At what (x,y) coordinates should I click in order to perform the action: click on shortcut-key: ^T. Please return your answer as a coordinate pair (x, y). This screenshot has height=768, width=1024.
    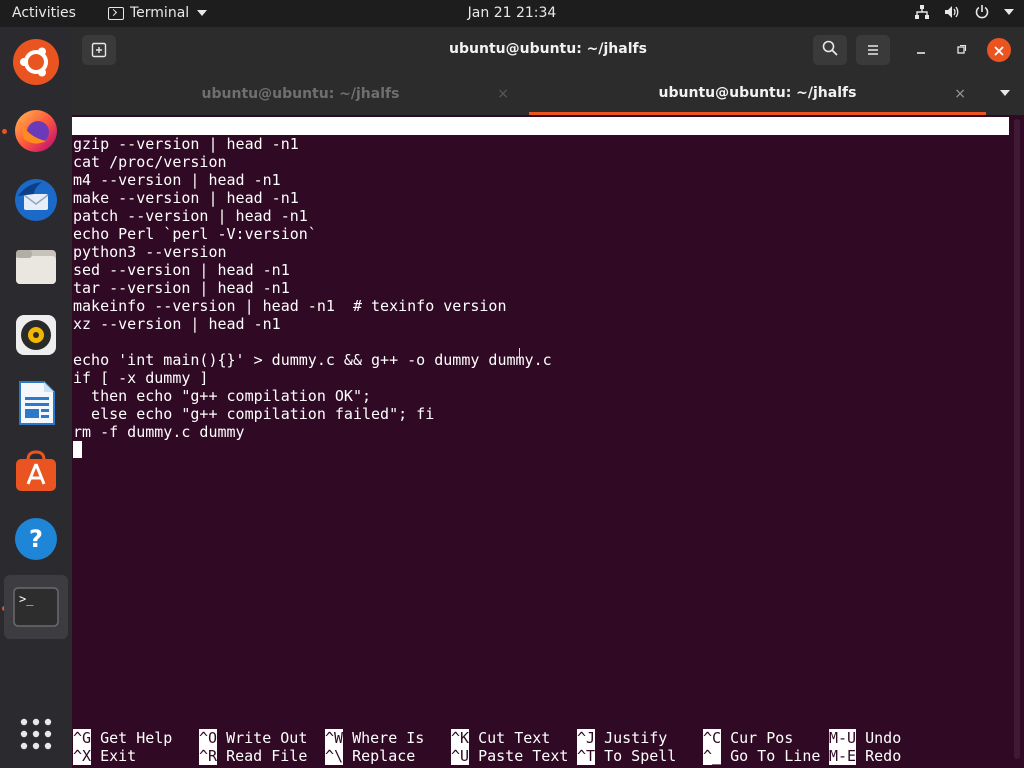
    Looking at the image, I should click on (586, 756).